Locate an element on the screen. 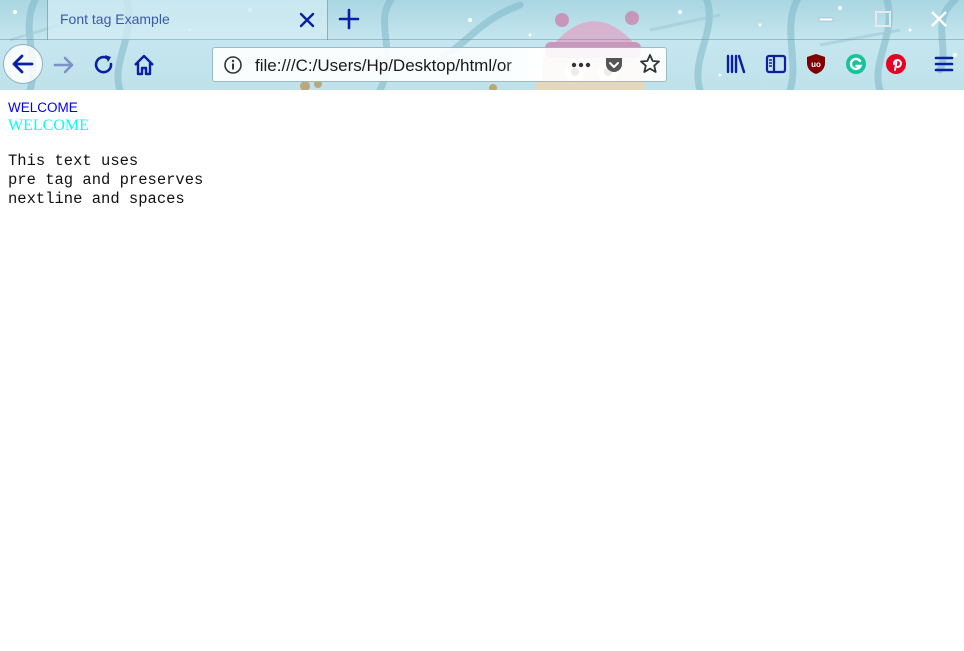 The width and height of the screenshot is (964, 651). address-bar: file:///C:/Users/Hp/Desktop/html/or is located at coordinates (439, 64).